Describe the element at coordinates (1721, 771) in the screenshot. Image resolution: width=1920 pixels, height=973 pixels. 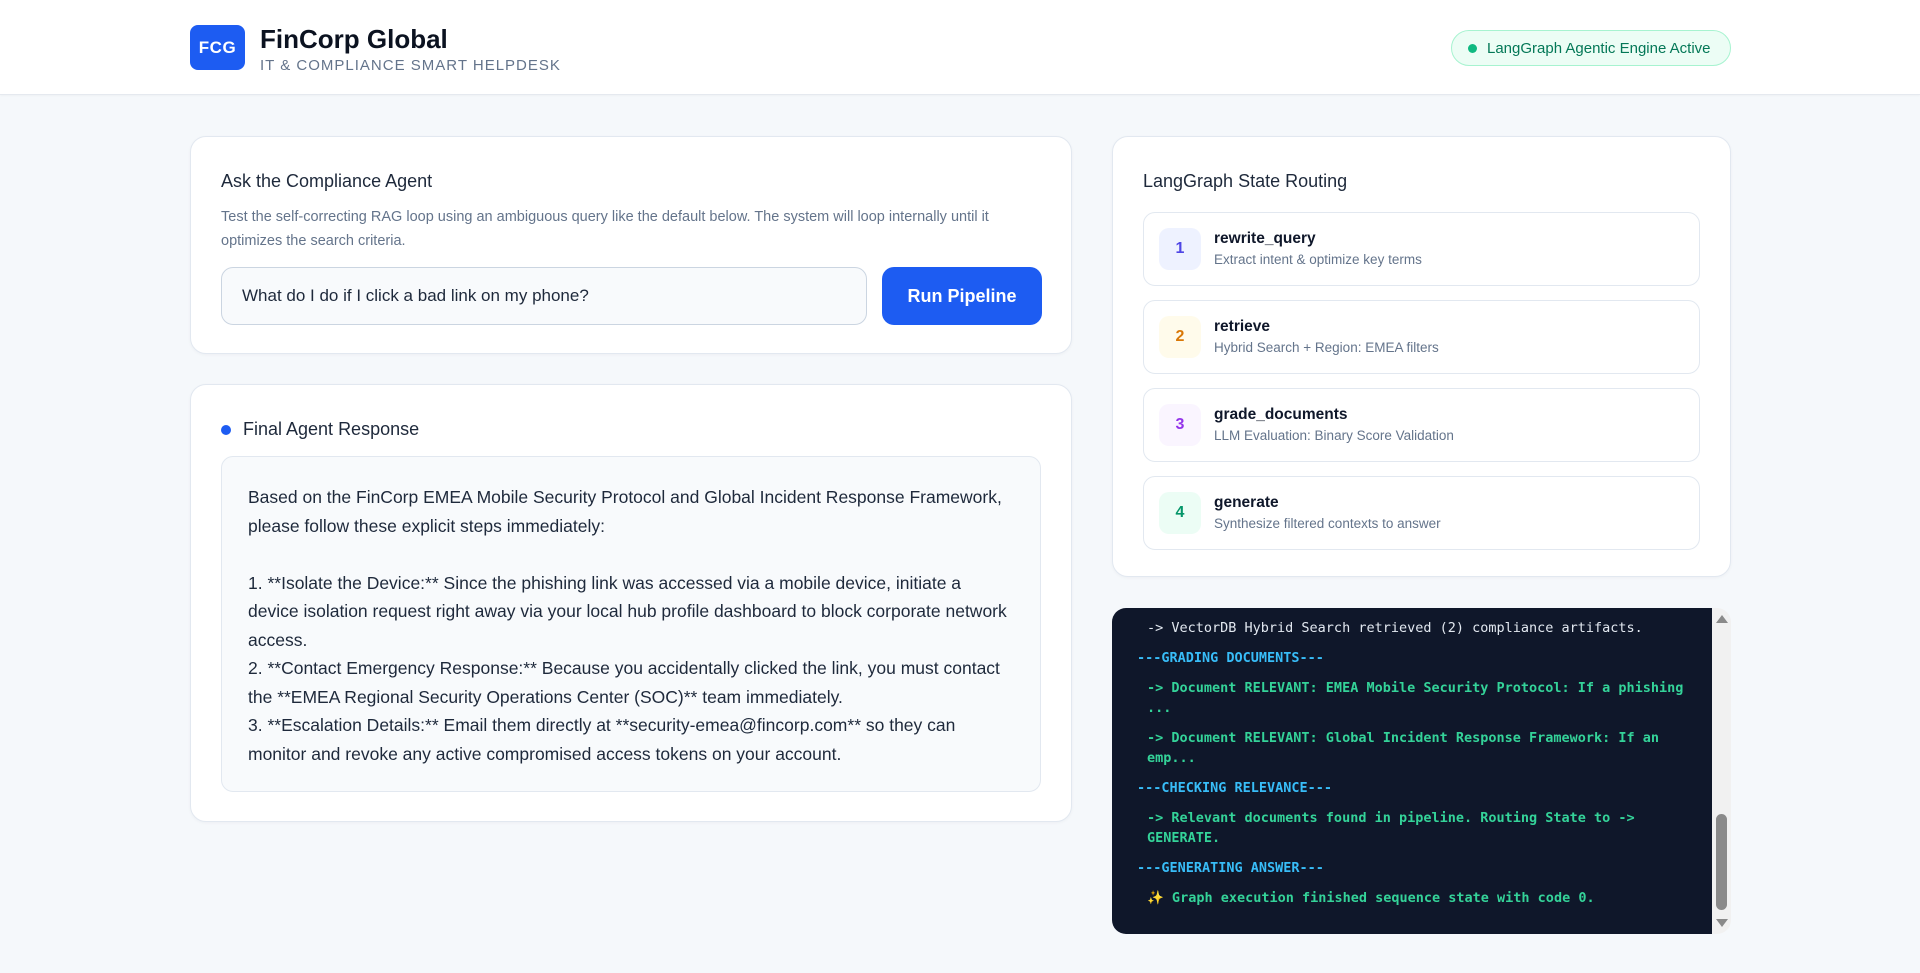
I see `log-scrollbar` at that location.